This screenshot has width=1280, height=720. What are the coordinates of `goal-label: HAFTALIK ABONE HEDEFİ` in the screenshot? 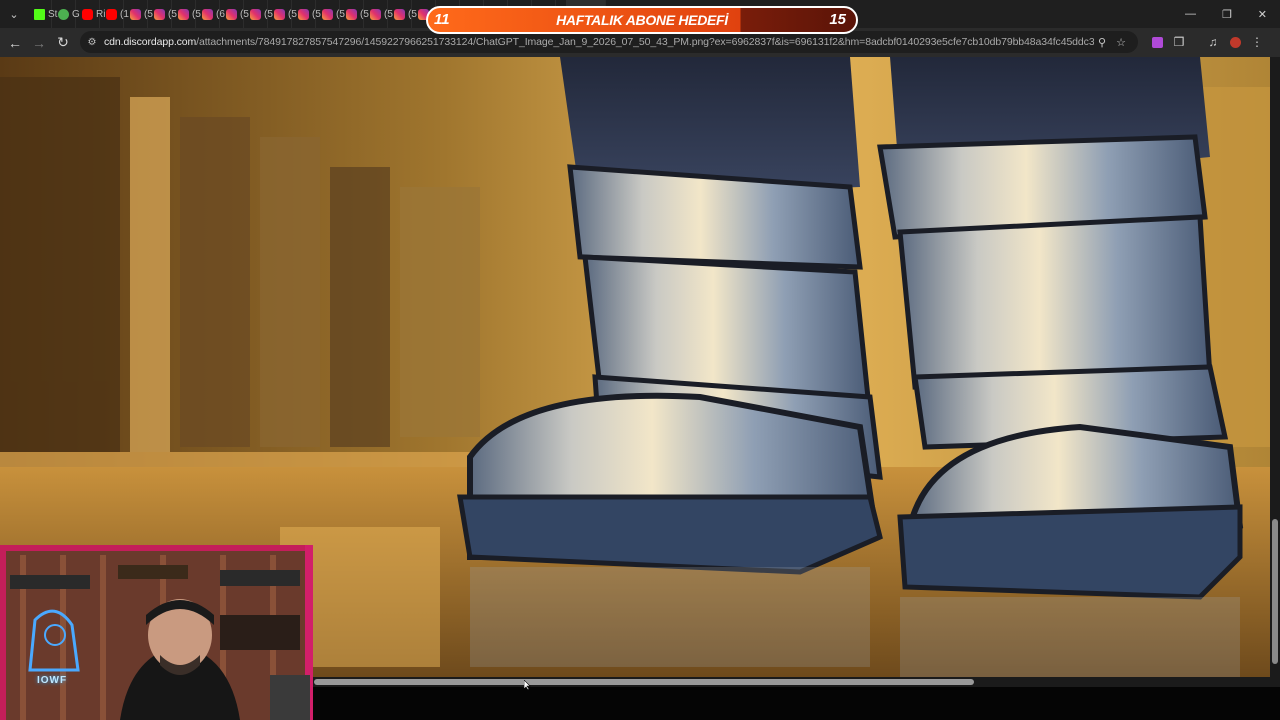 It's located at (642, 20).